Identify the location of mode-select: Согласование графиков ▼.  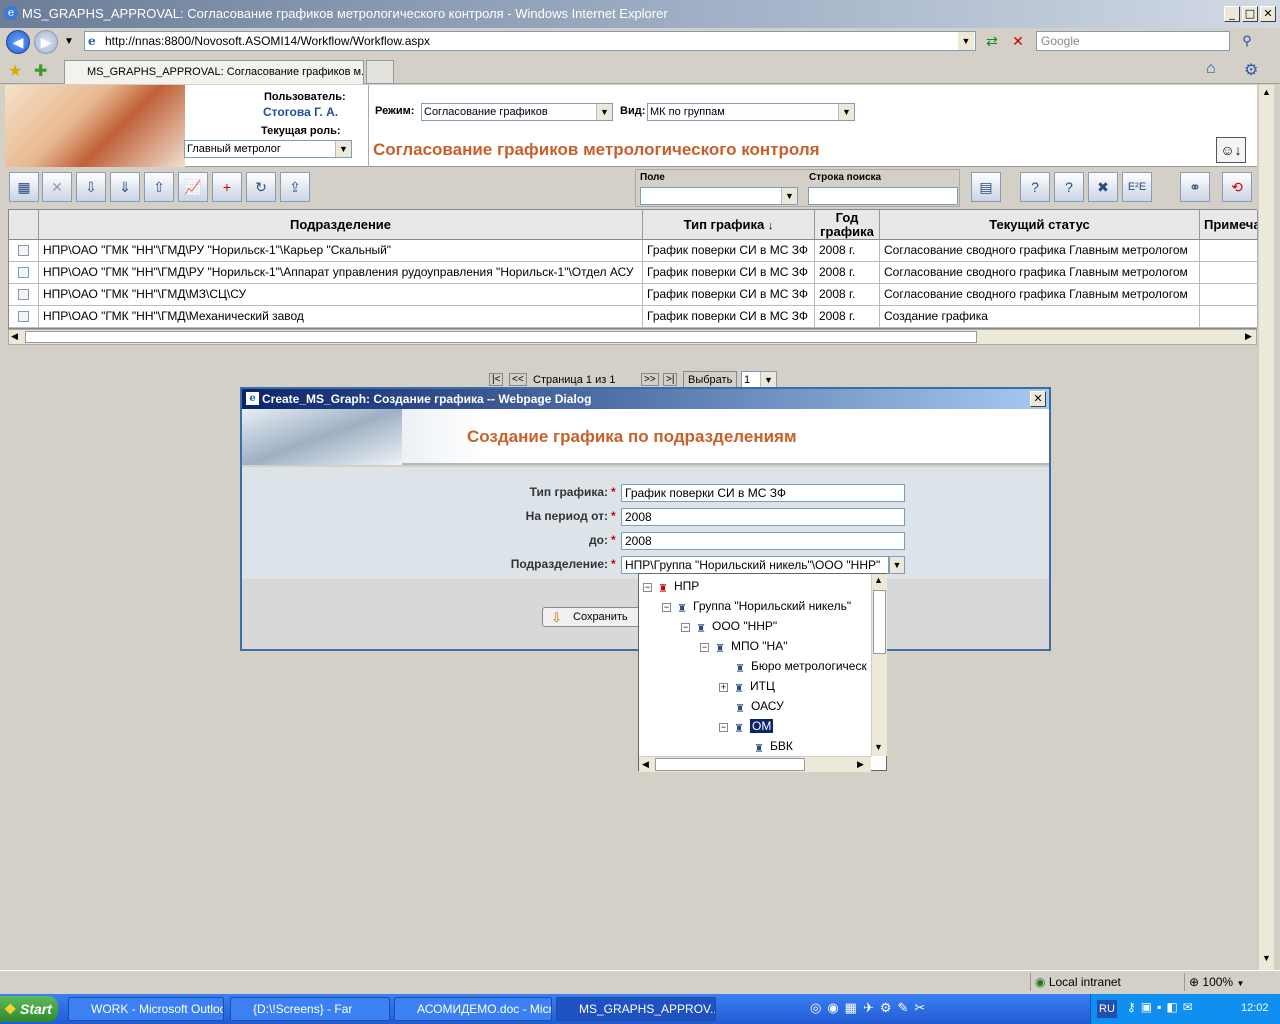
(517, 112).